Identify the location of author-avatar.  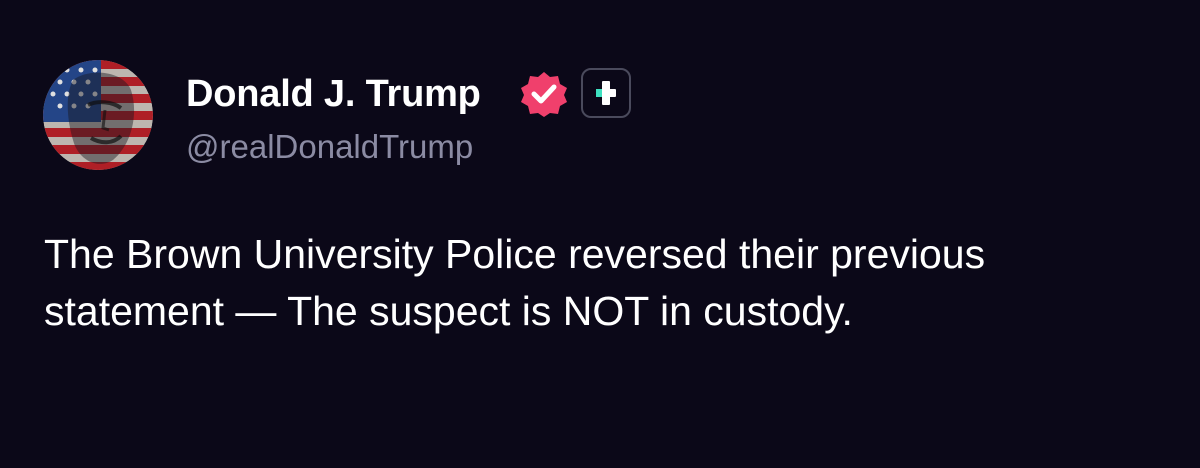
(98, 115).